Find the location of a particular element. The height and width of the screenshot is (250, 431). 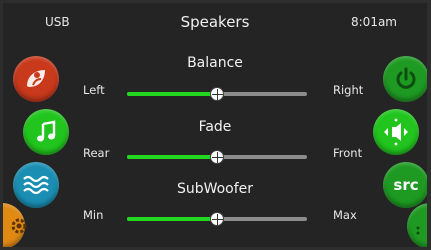

subwoofer-left-label: Min is located at coordinates (93, 215).